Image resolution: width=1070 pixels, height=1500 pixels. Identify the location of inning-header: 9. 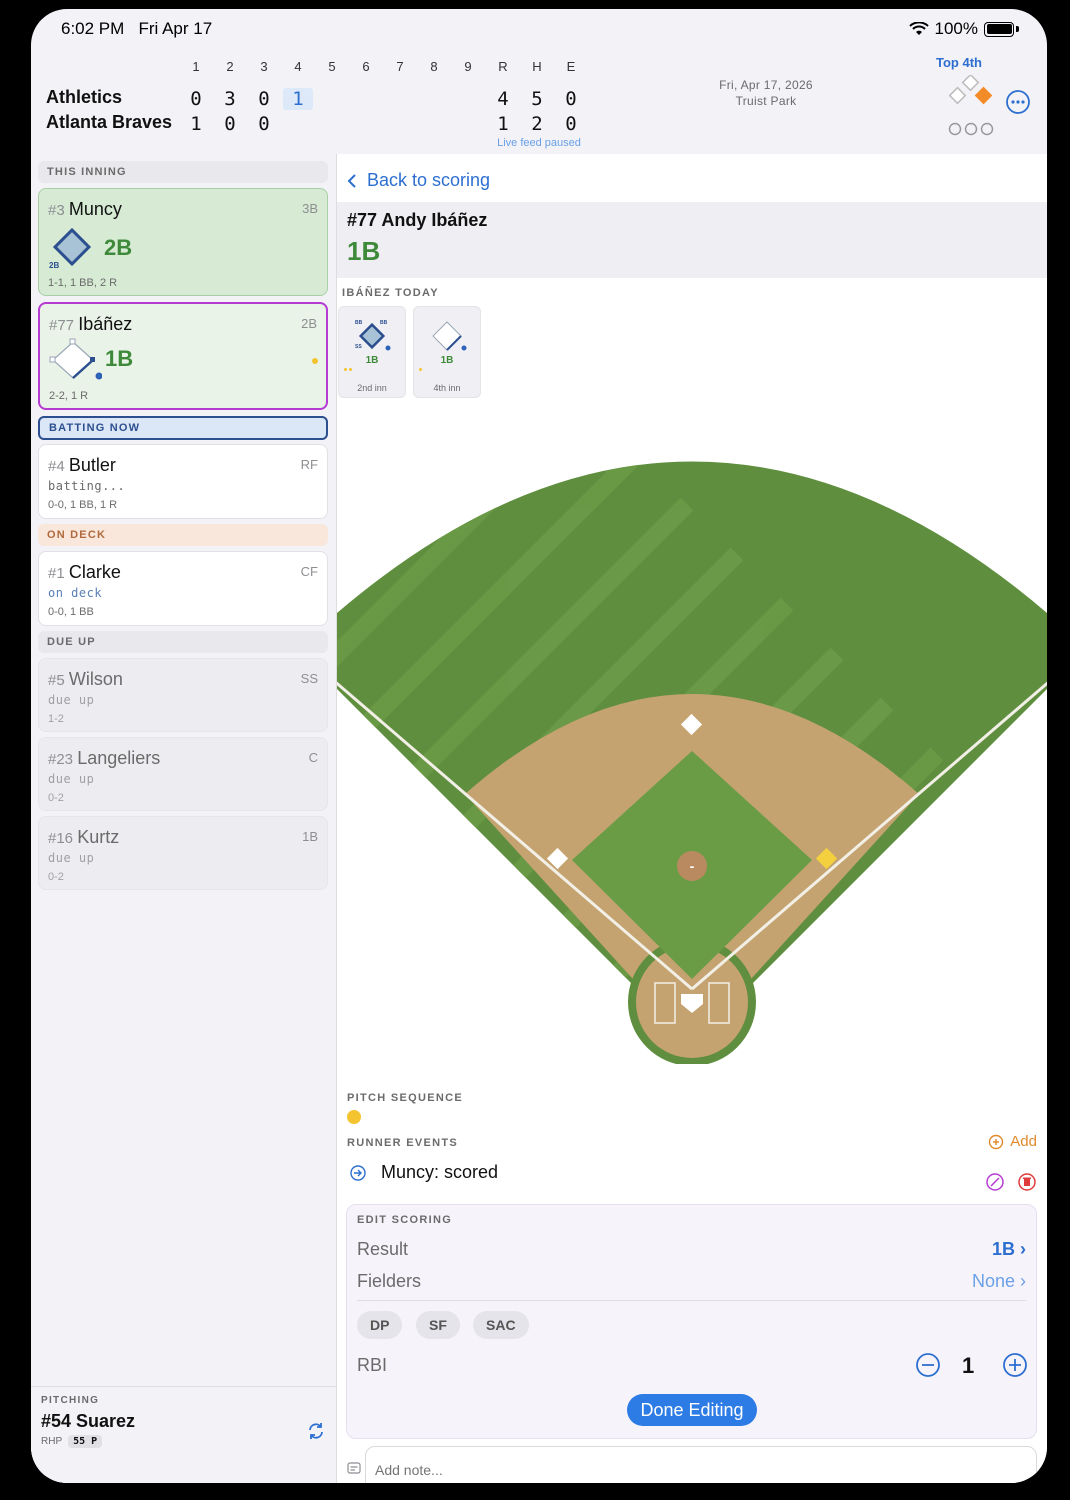
(468, 66).